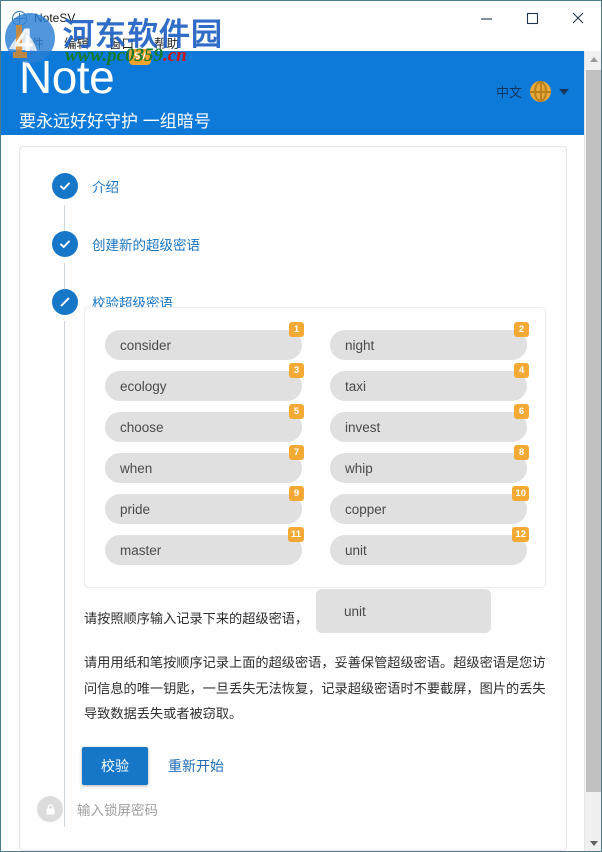 The image size is (602, 852). What do you see at coordinates (532, 18) in the screenshot?
I see `maximize-button` at bounding box center [532, 18].